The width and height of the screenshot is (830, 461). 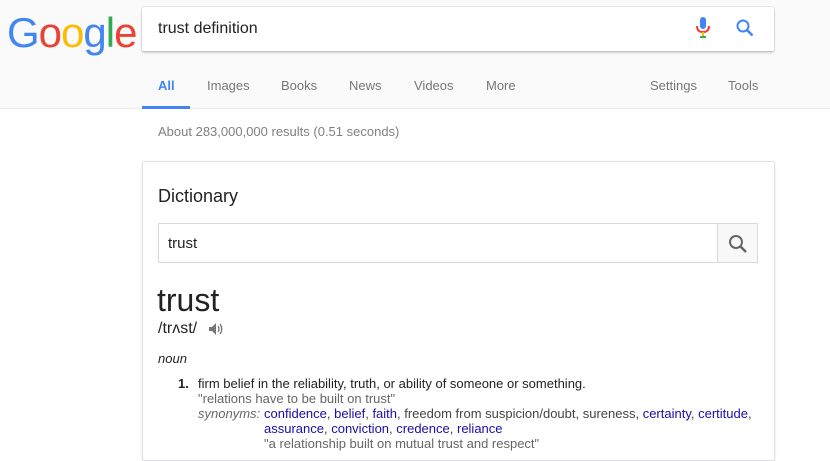 I want to click on phonetic-spelling: /trʌst/, so click(x=178, y=328).